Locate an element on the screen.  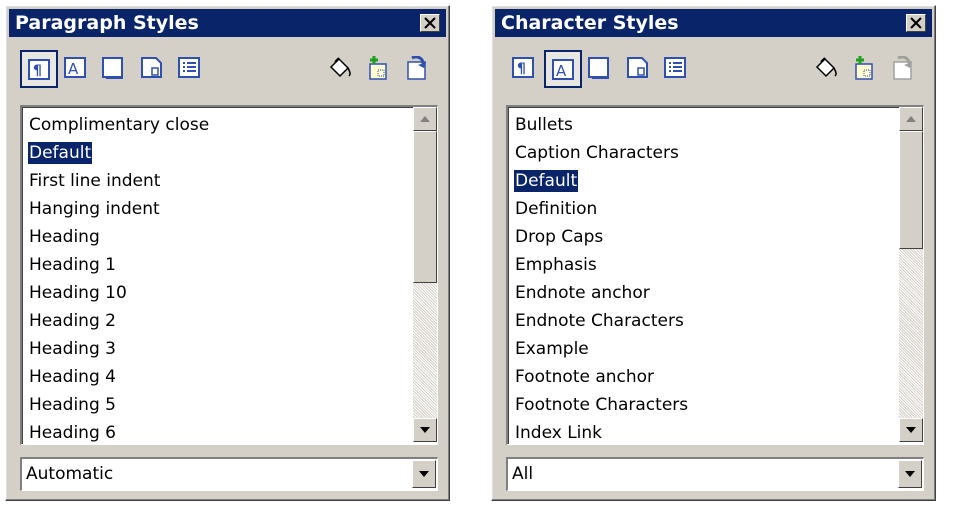
list-item: Complimentary close is located at coordinates (219, 125).